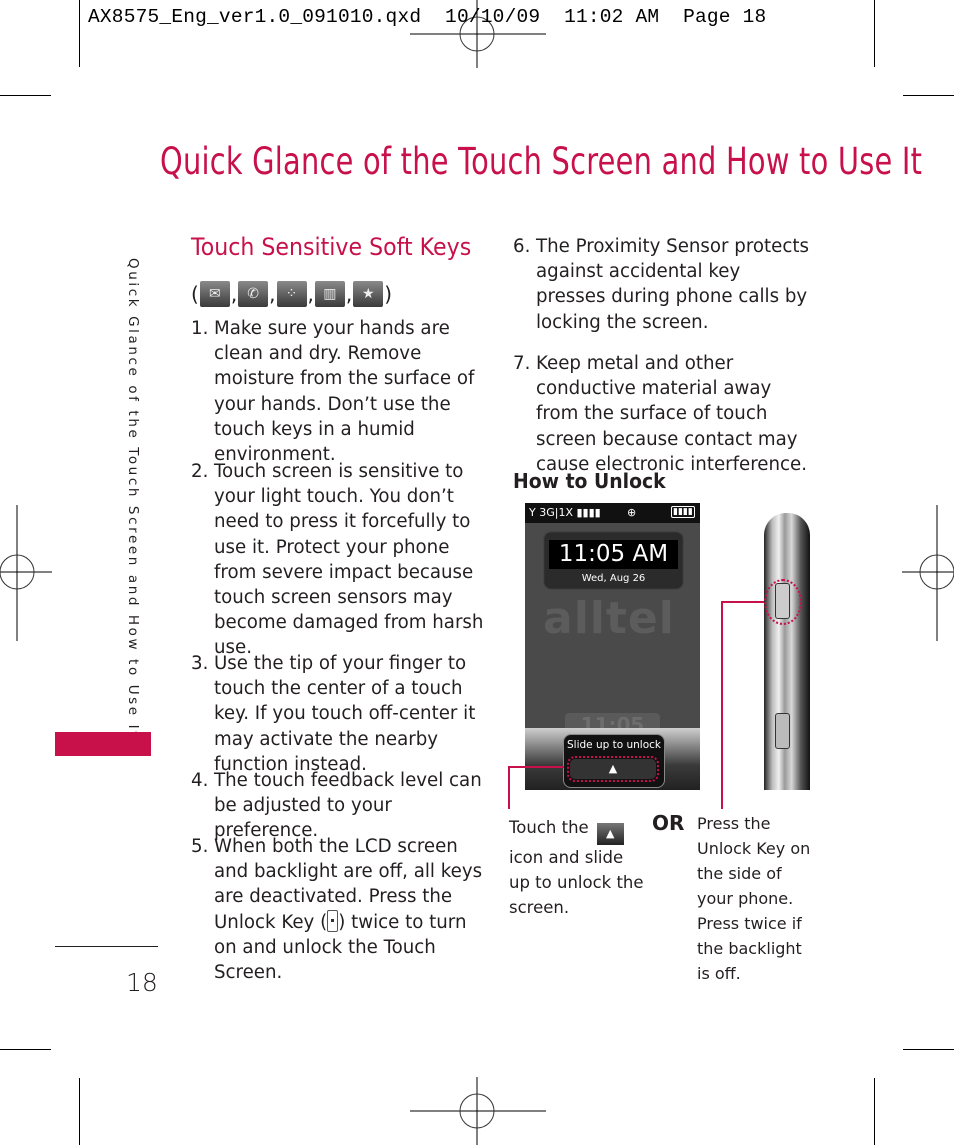  Describe the element at coordinates (478, 1111) in the screenshot. I see `registration-mark-bottom` at that location.